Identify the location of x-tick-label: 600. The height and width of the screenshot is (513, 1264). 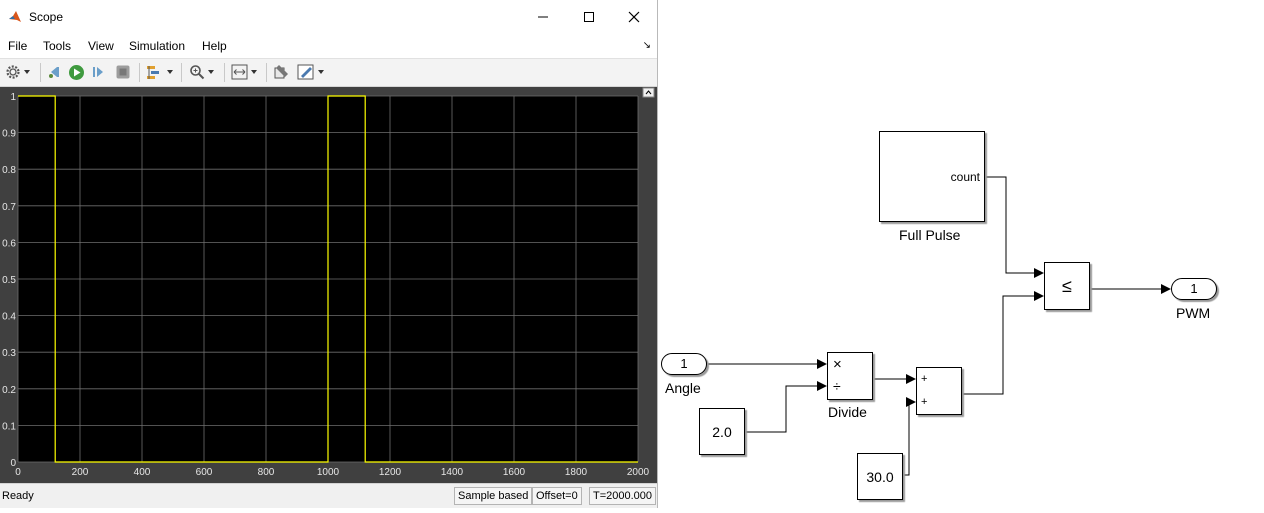
(204, 472).